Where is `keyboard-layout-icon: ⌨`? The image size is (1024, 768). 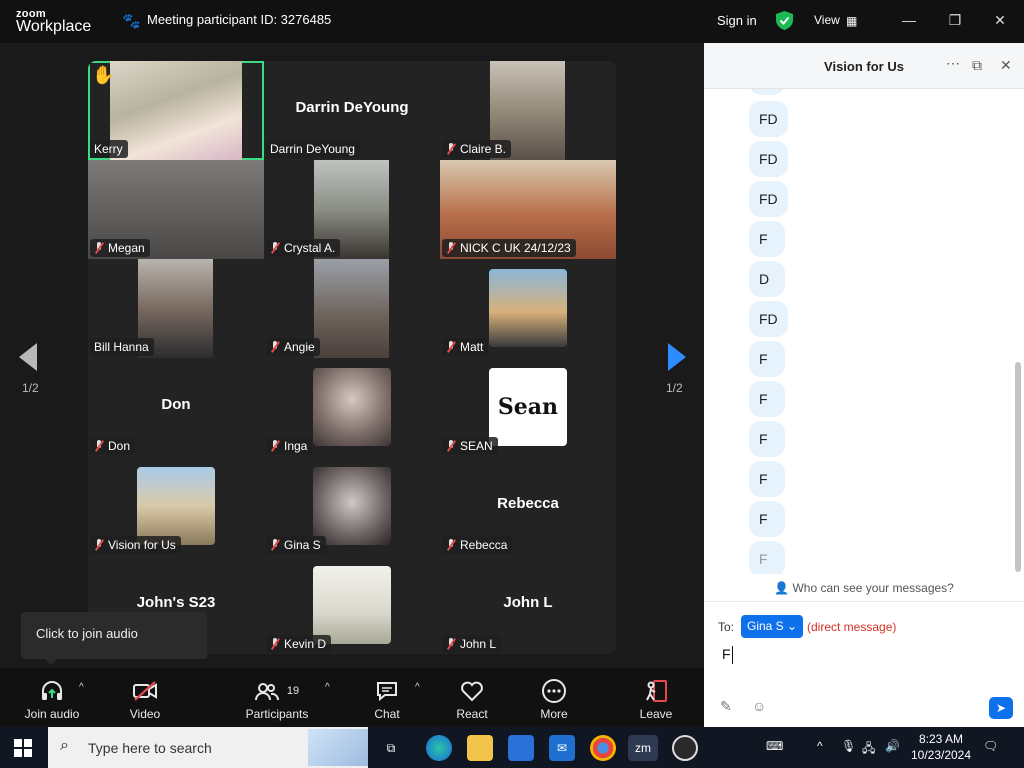
keyboard-layout-icon: ⌨ is located at coordinates (774, 746).